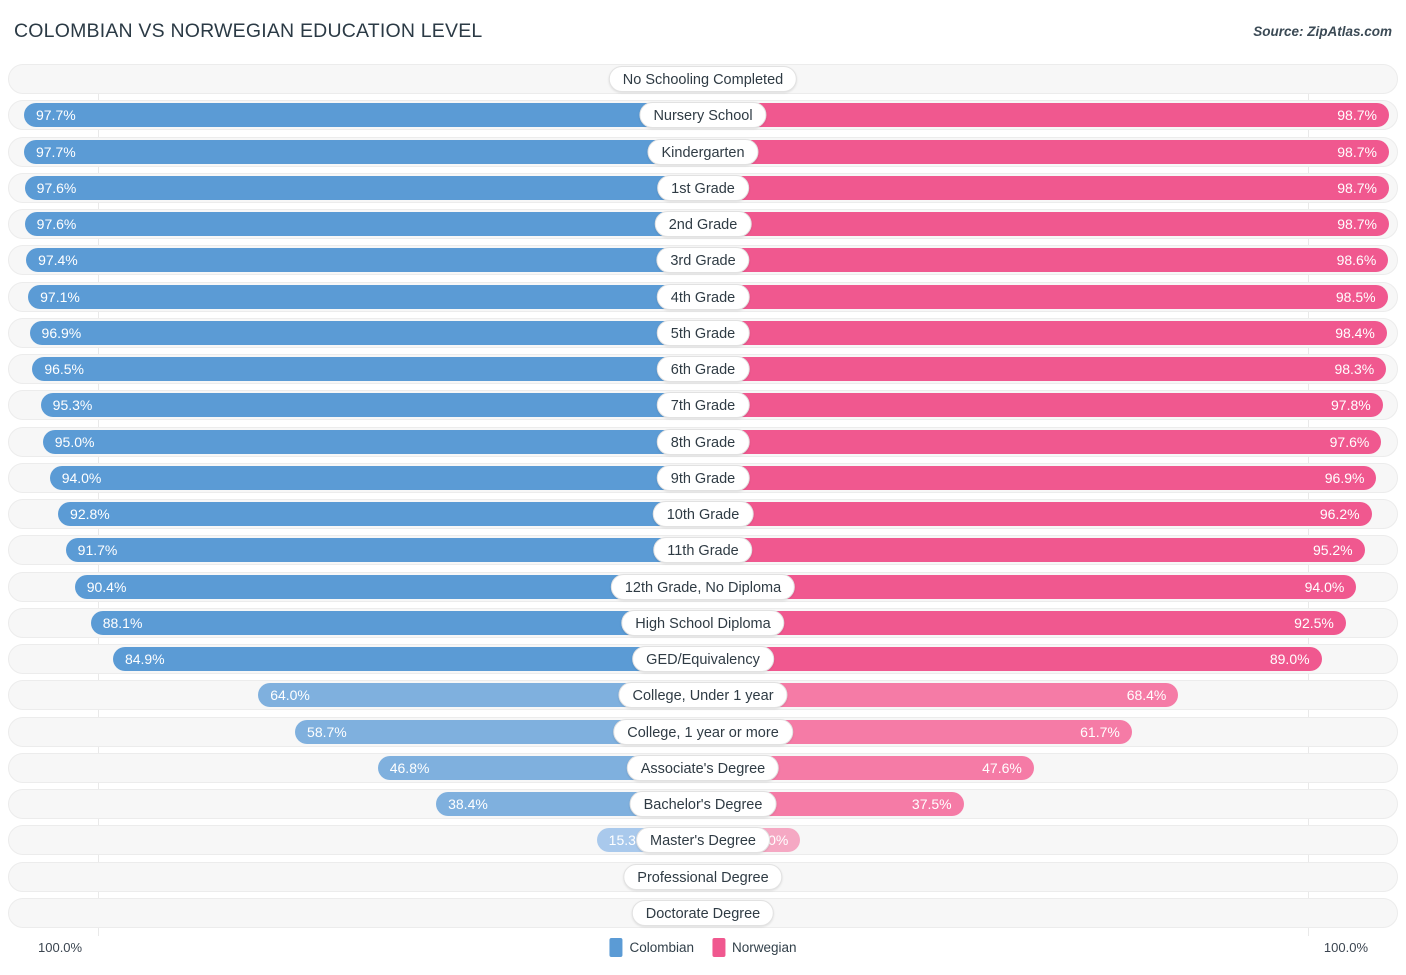  What do you see at coordinates (651, 947) in the screenshot?
I see `legend-item: Colombian` at bounding box center [651, 947].